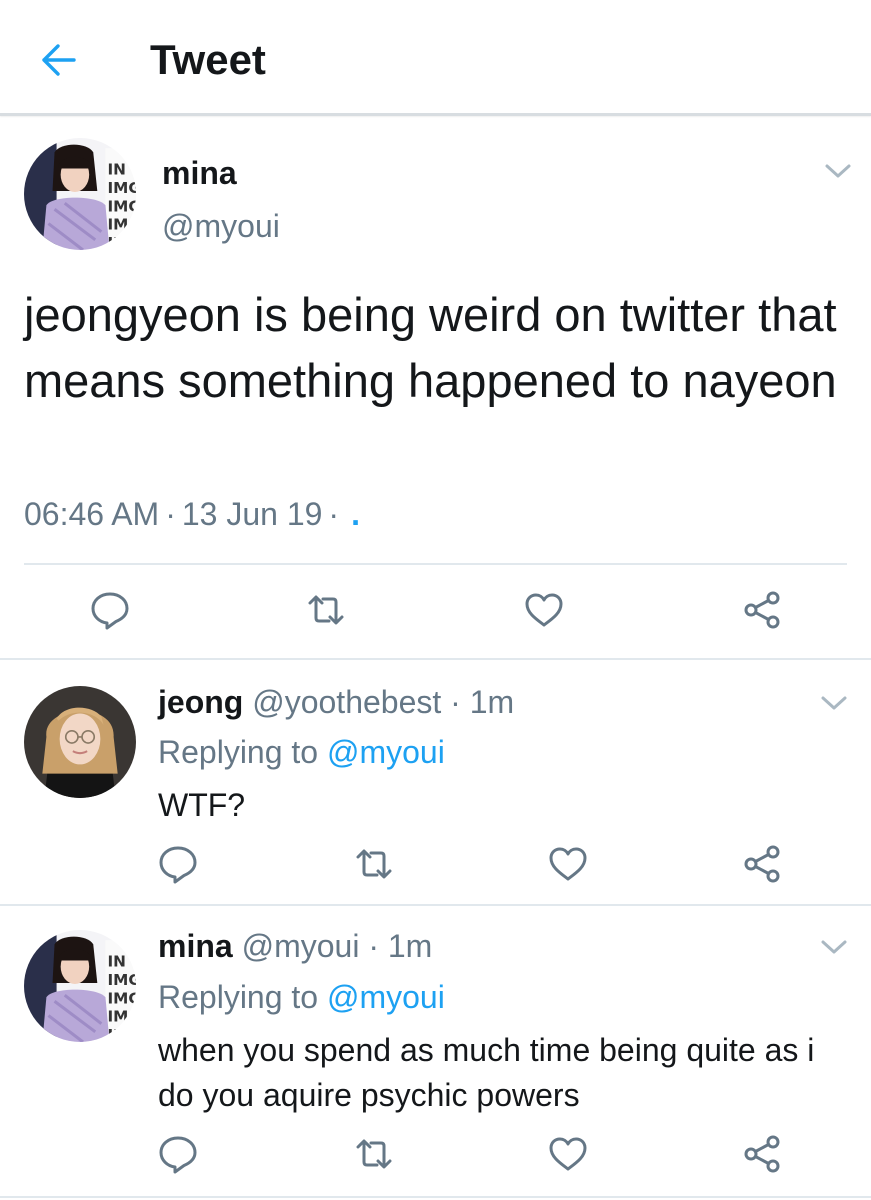 This screenshot has width=871, height=1200. Describe the element at coordinates (435, 58) in the screenshot. I see `app-header: Tweet` at that location.